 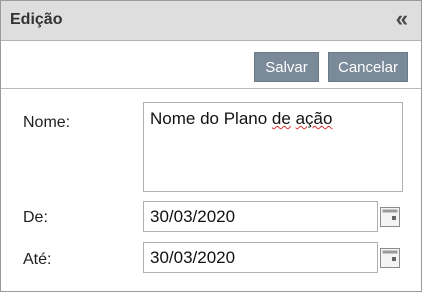 What do you see at coordinates (193, 257) in the screenshot?
I see `to-date-value: 30/03/2020` at bounding box center [193, 257].